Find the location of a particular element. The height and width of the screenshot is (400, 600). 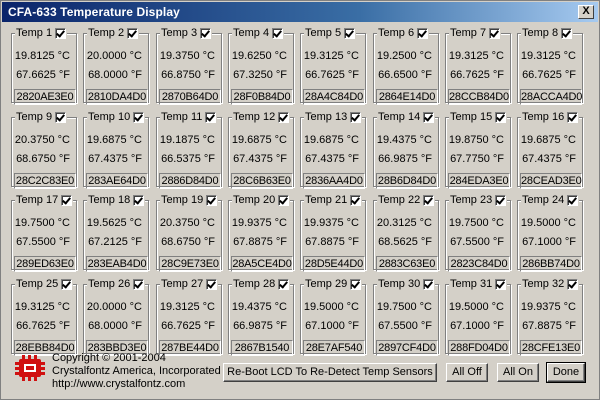

sensor-toggle: Temp 27 is located at coordinates (189, 284).